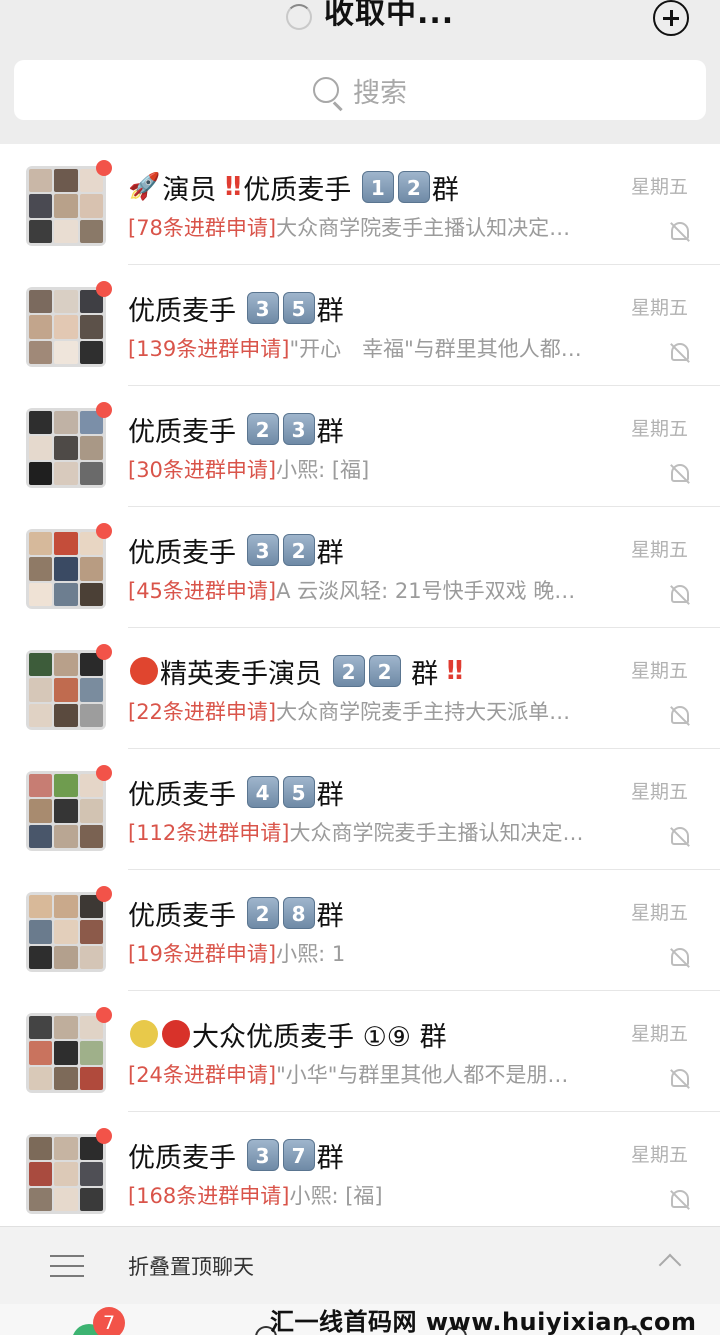 The width and height of the screenshot is (720, 1335). I want to click on add-icon, so click(671, 18).